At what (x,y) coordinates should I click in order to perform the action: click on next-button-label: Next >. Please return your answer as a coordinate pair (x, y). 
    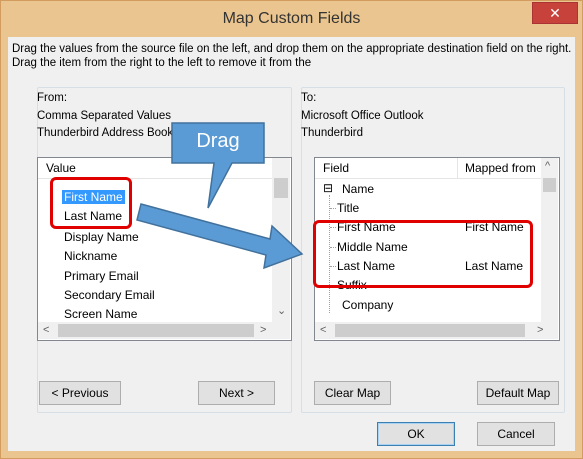
    Looking at the image, I should click on (236, 393).